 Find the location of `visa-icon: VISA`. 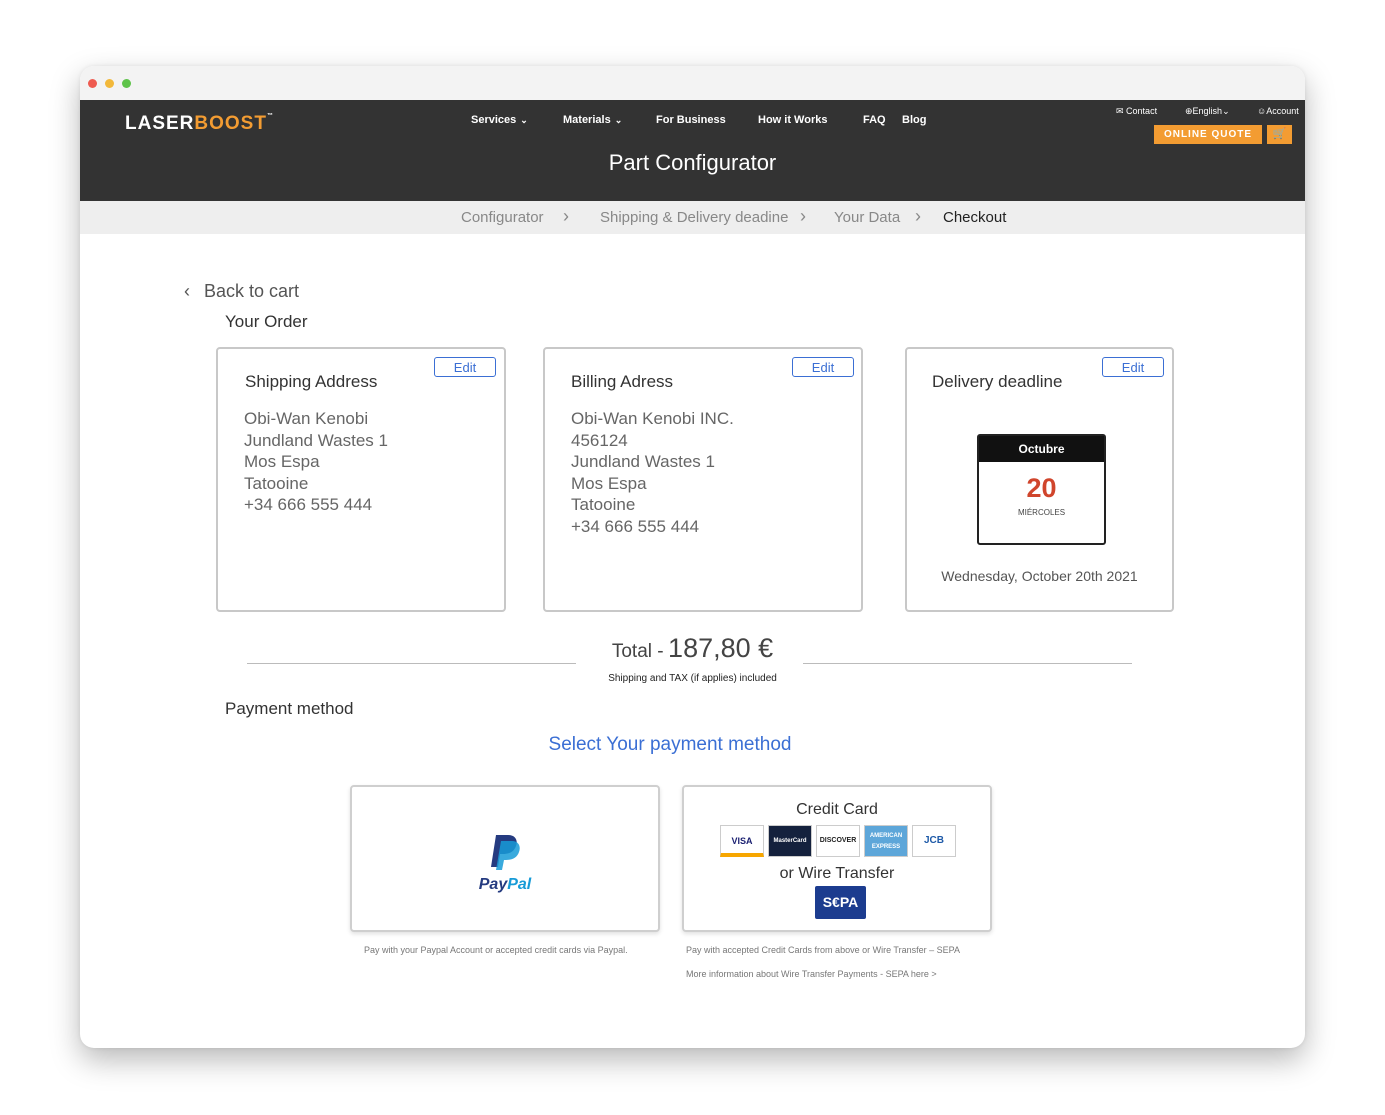

visa-icon: VISA is located at coordinates (742, 841).